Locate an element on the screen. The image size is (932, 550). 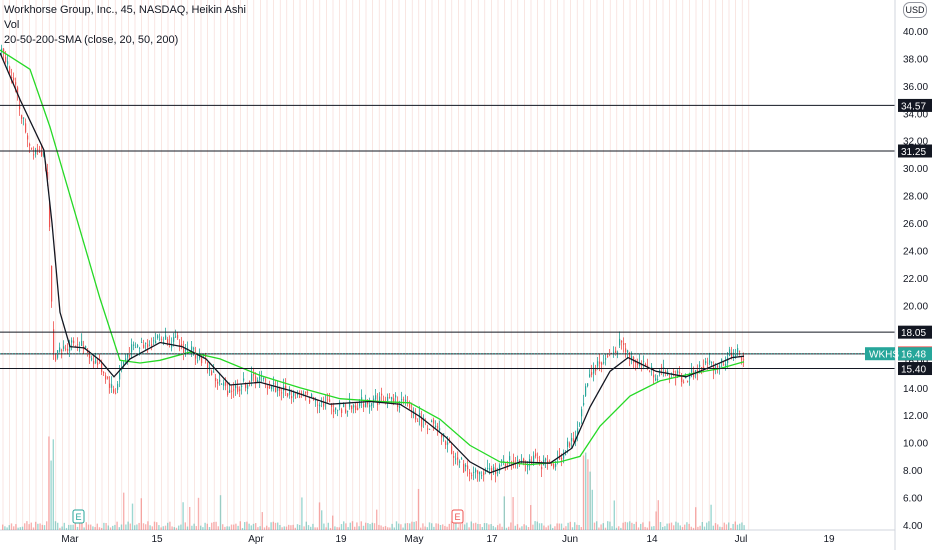
time-tick-label: 19 is located at coordinates (341, 539).